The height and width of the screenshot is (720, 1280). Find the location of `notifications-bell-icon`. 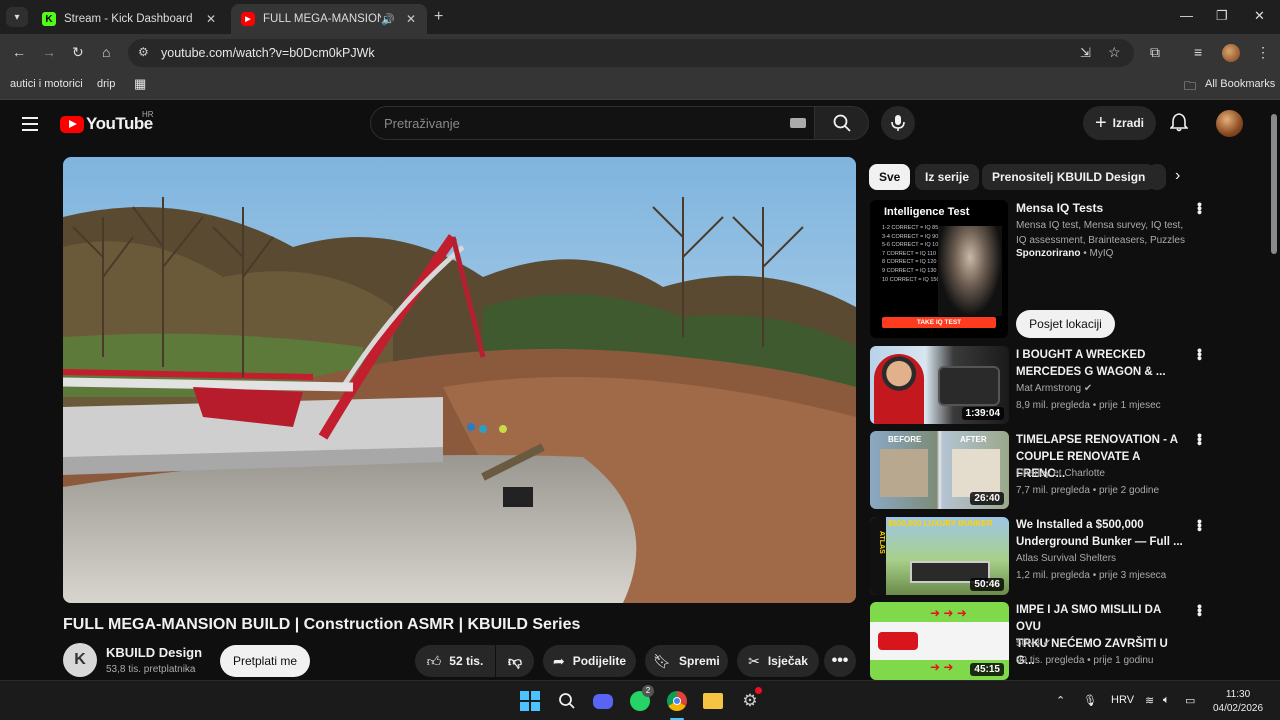

notifications-bell-icon is located at coordinates (1179, 124).